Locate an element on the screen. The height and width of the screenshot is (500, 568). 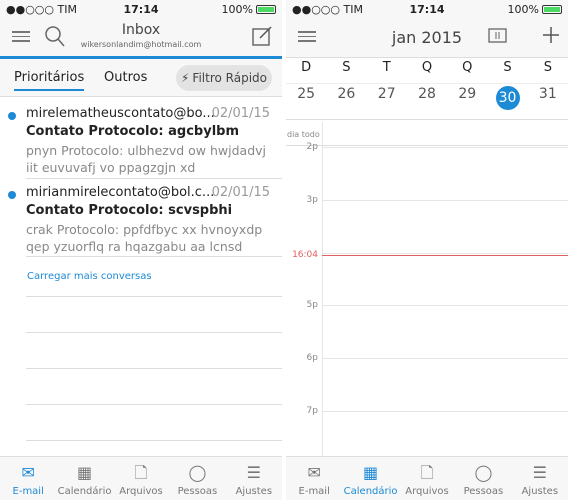
compose-icon is located at coordinates (262, 36).